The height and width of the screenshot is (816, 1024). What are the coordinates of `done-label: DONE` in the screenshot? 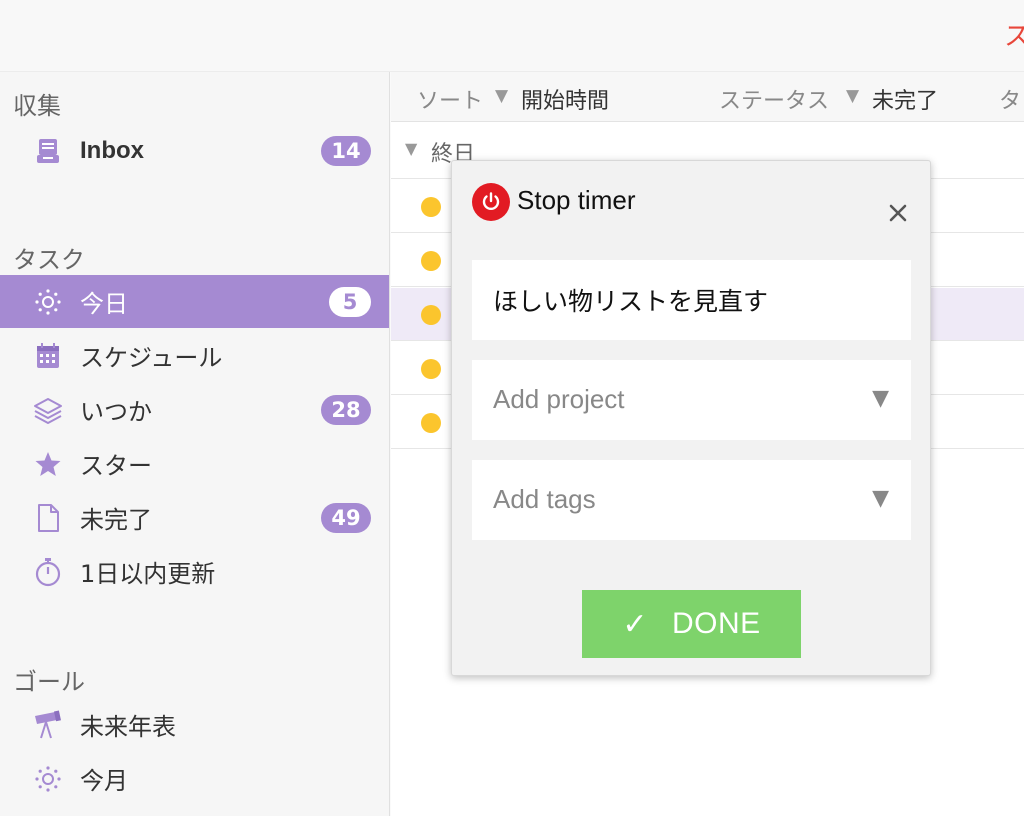 It's located at (716, 623).